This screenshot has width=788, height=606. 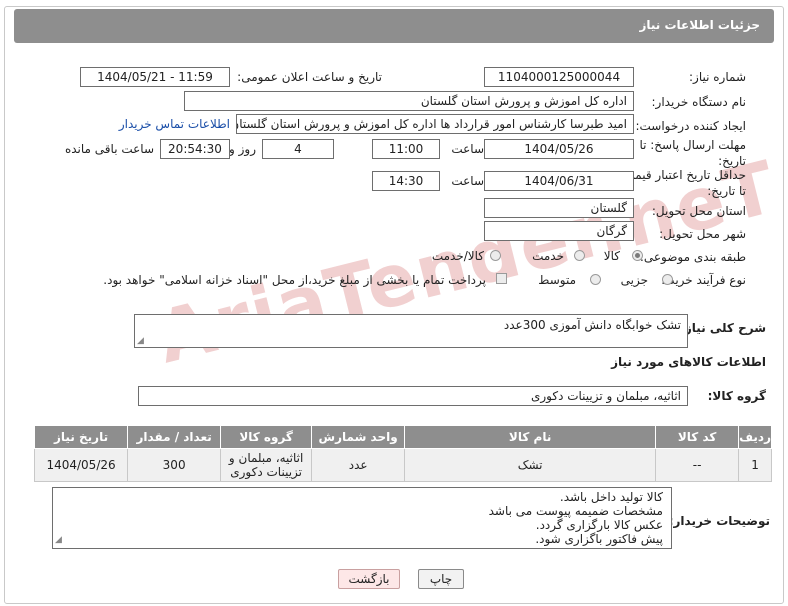 I want to click on category-service-radio, so click(x=579, y=255).